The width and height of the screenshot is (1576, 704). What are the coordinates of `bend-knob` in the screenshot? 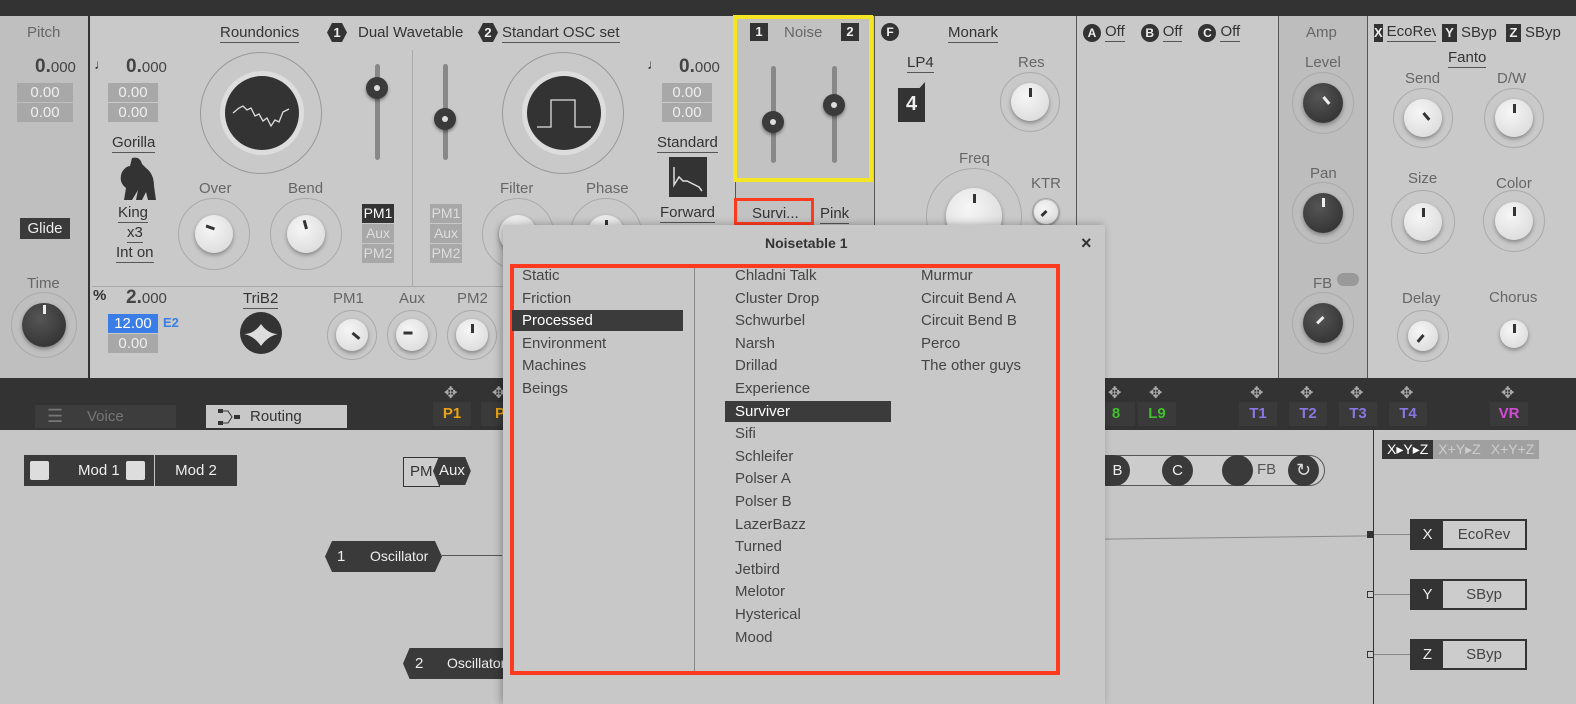 It's located at (306, 234).